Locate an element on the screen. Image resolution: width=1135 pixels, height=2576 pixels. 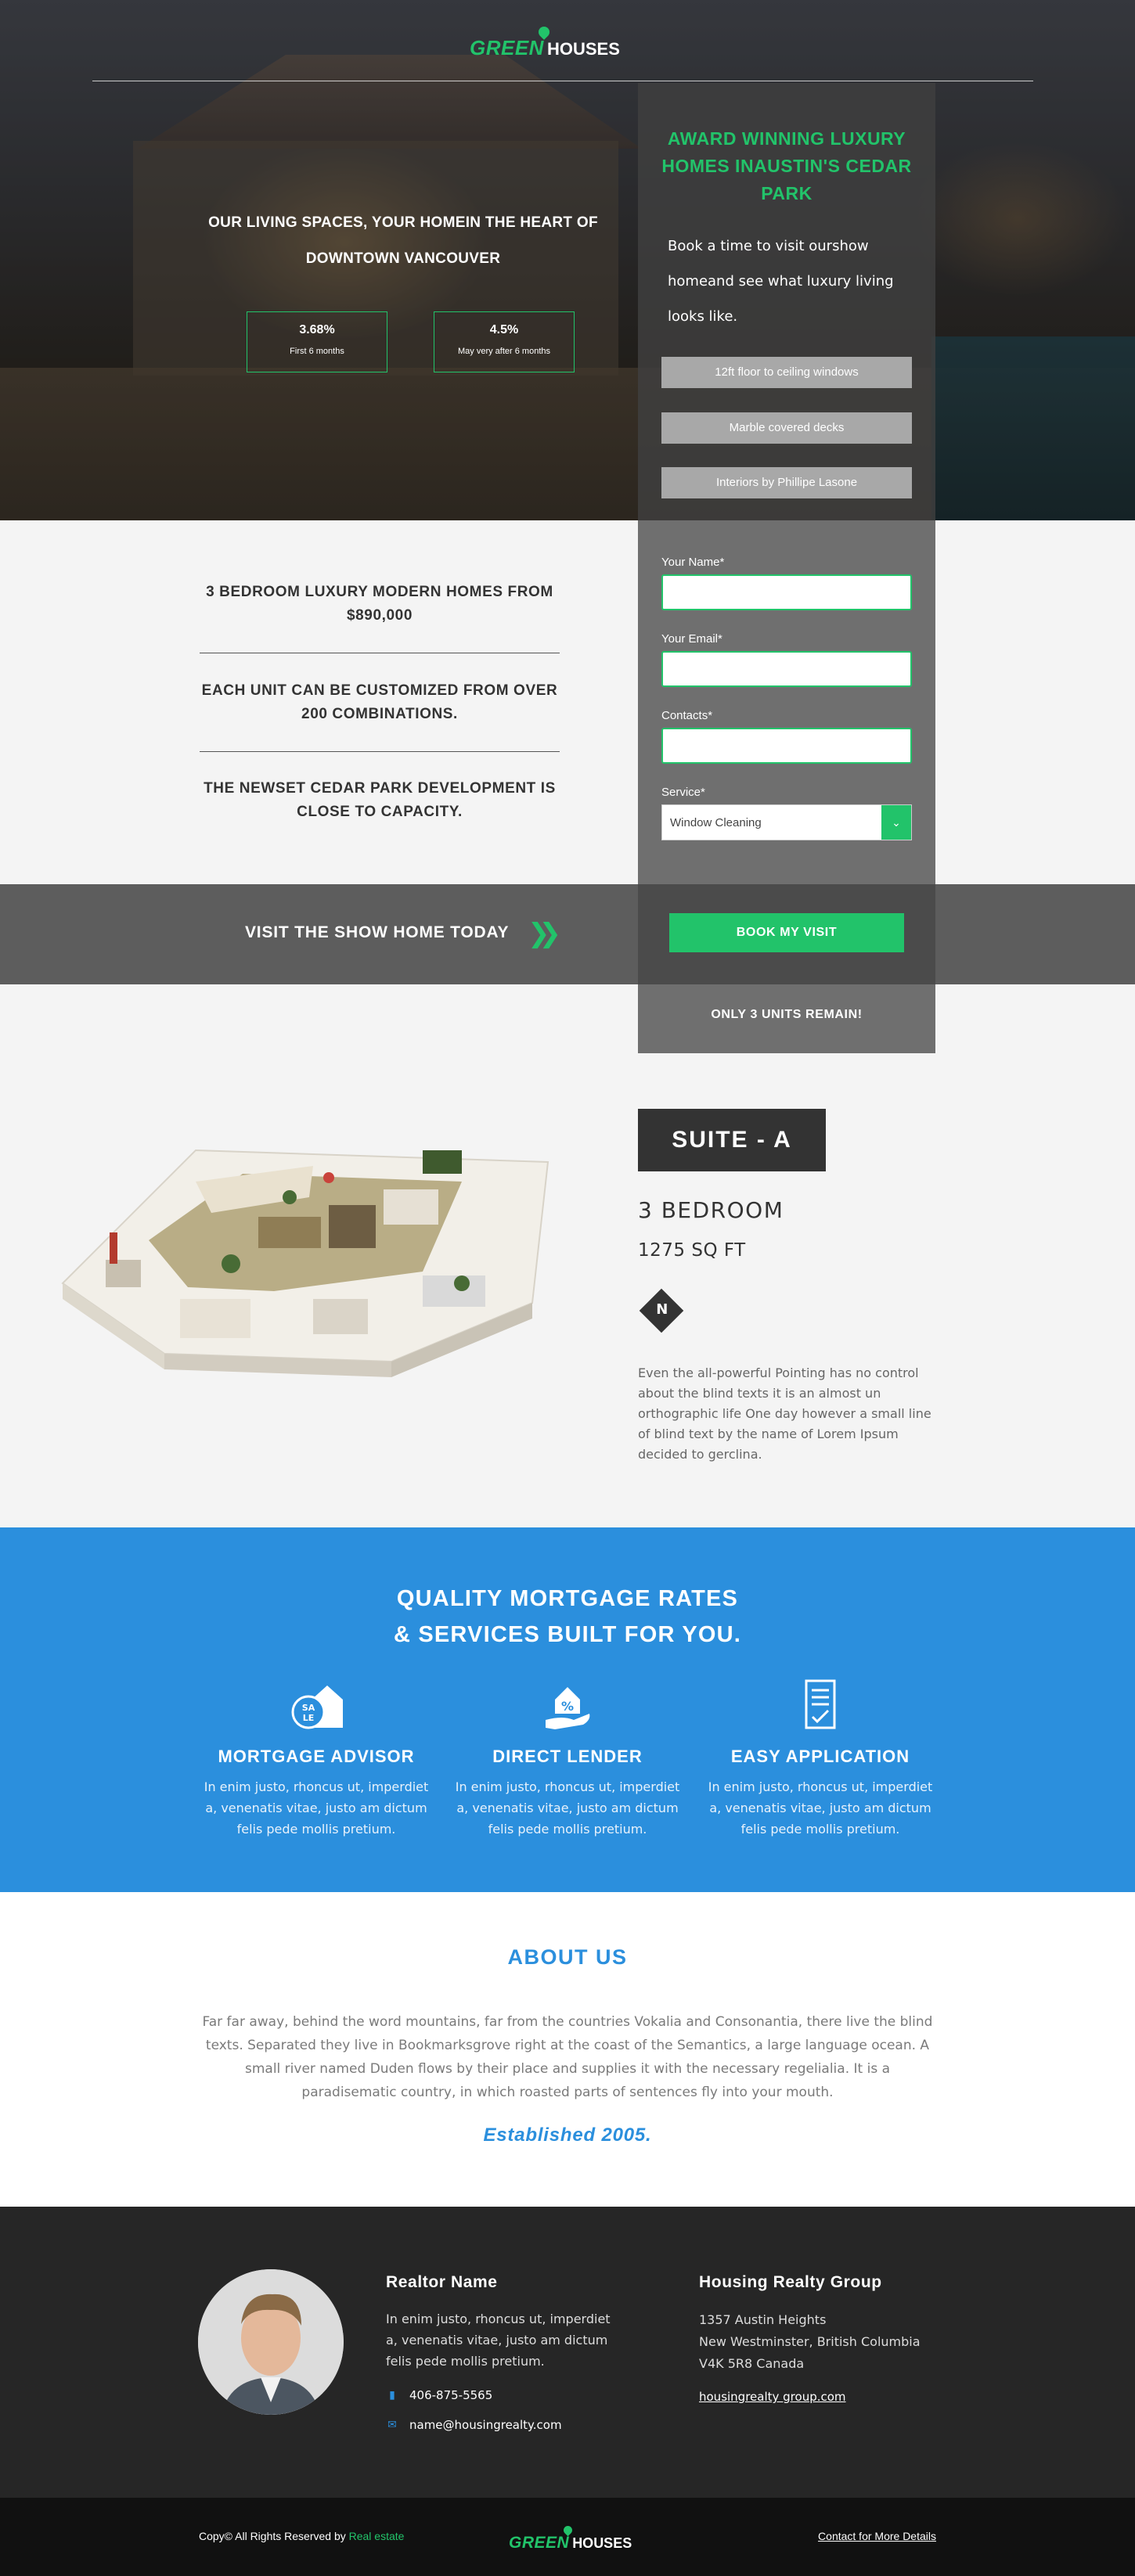
rate-caption: May very after 6 months is located at coordinates (504, 352).